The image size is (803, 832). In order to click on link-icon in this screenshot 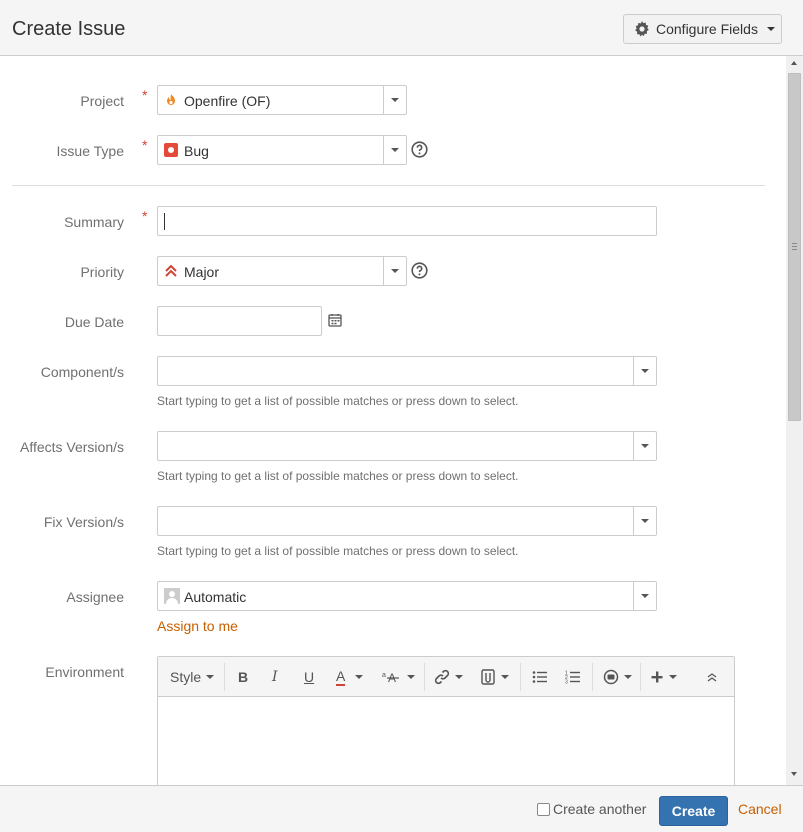, I will do `click(442, 677)`.